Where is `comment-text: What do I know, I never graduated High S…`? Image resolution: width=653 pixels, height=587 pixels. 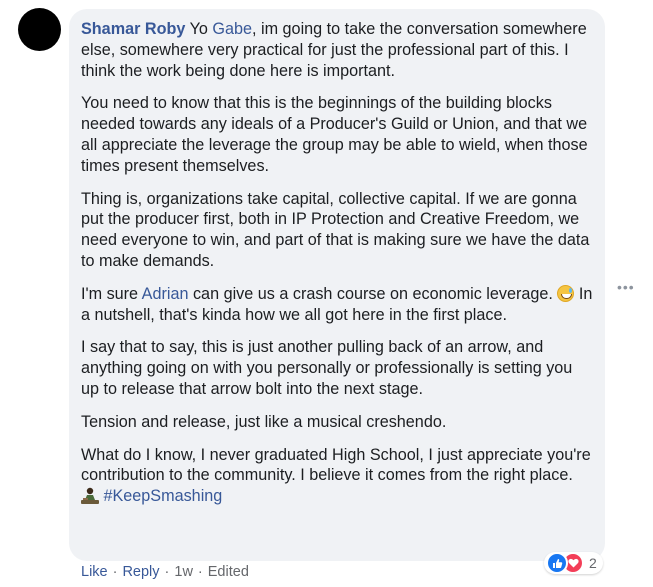
comment-text: What do I know, I never graduated High S… is located at coordinates (336, 465).